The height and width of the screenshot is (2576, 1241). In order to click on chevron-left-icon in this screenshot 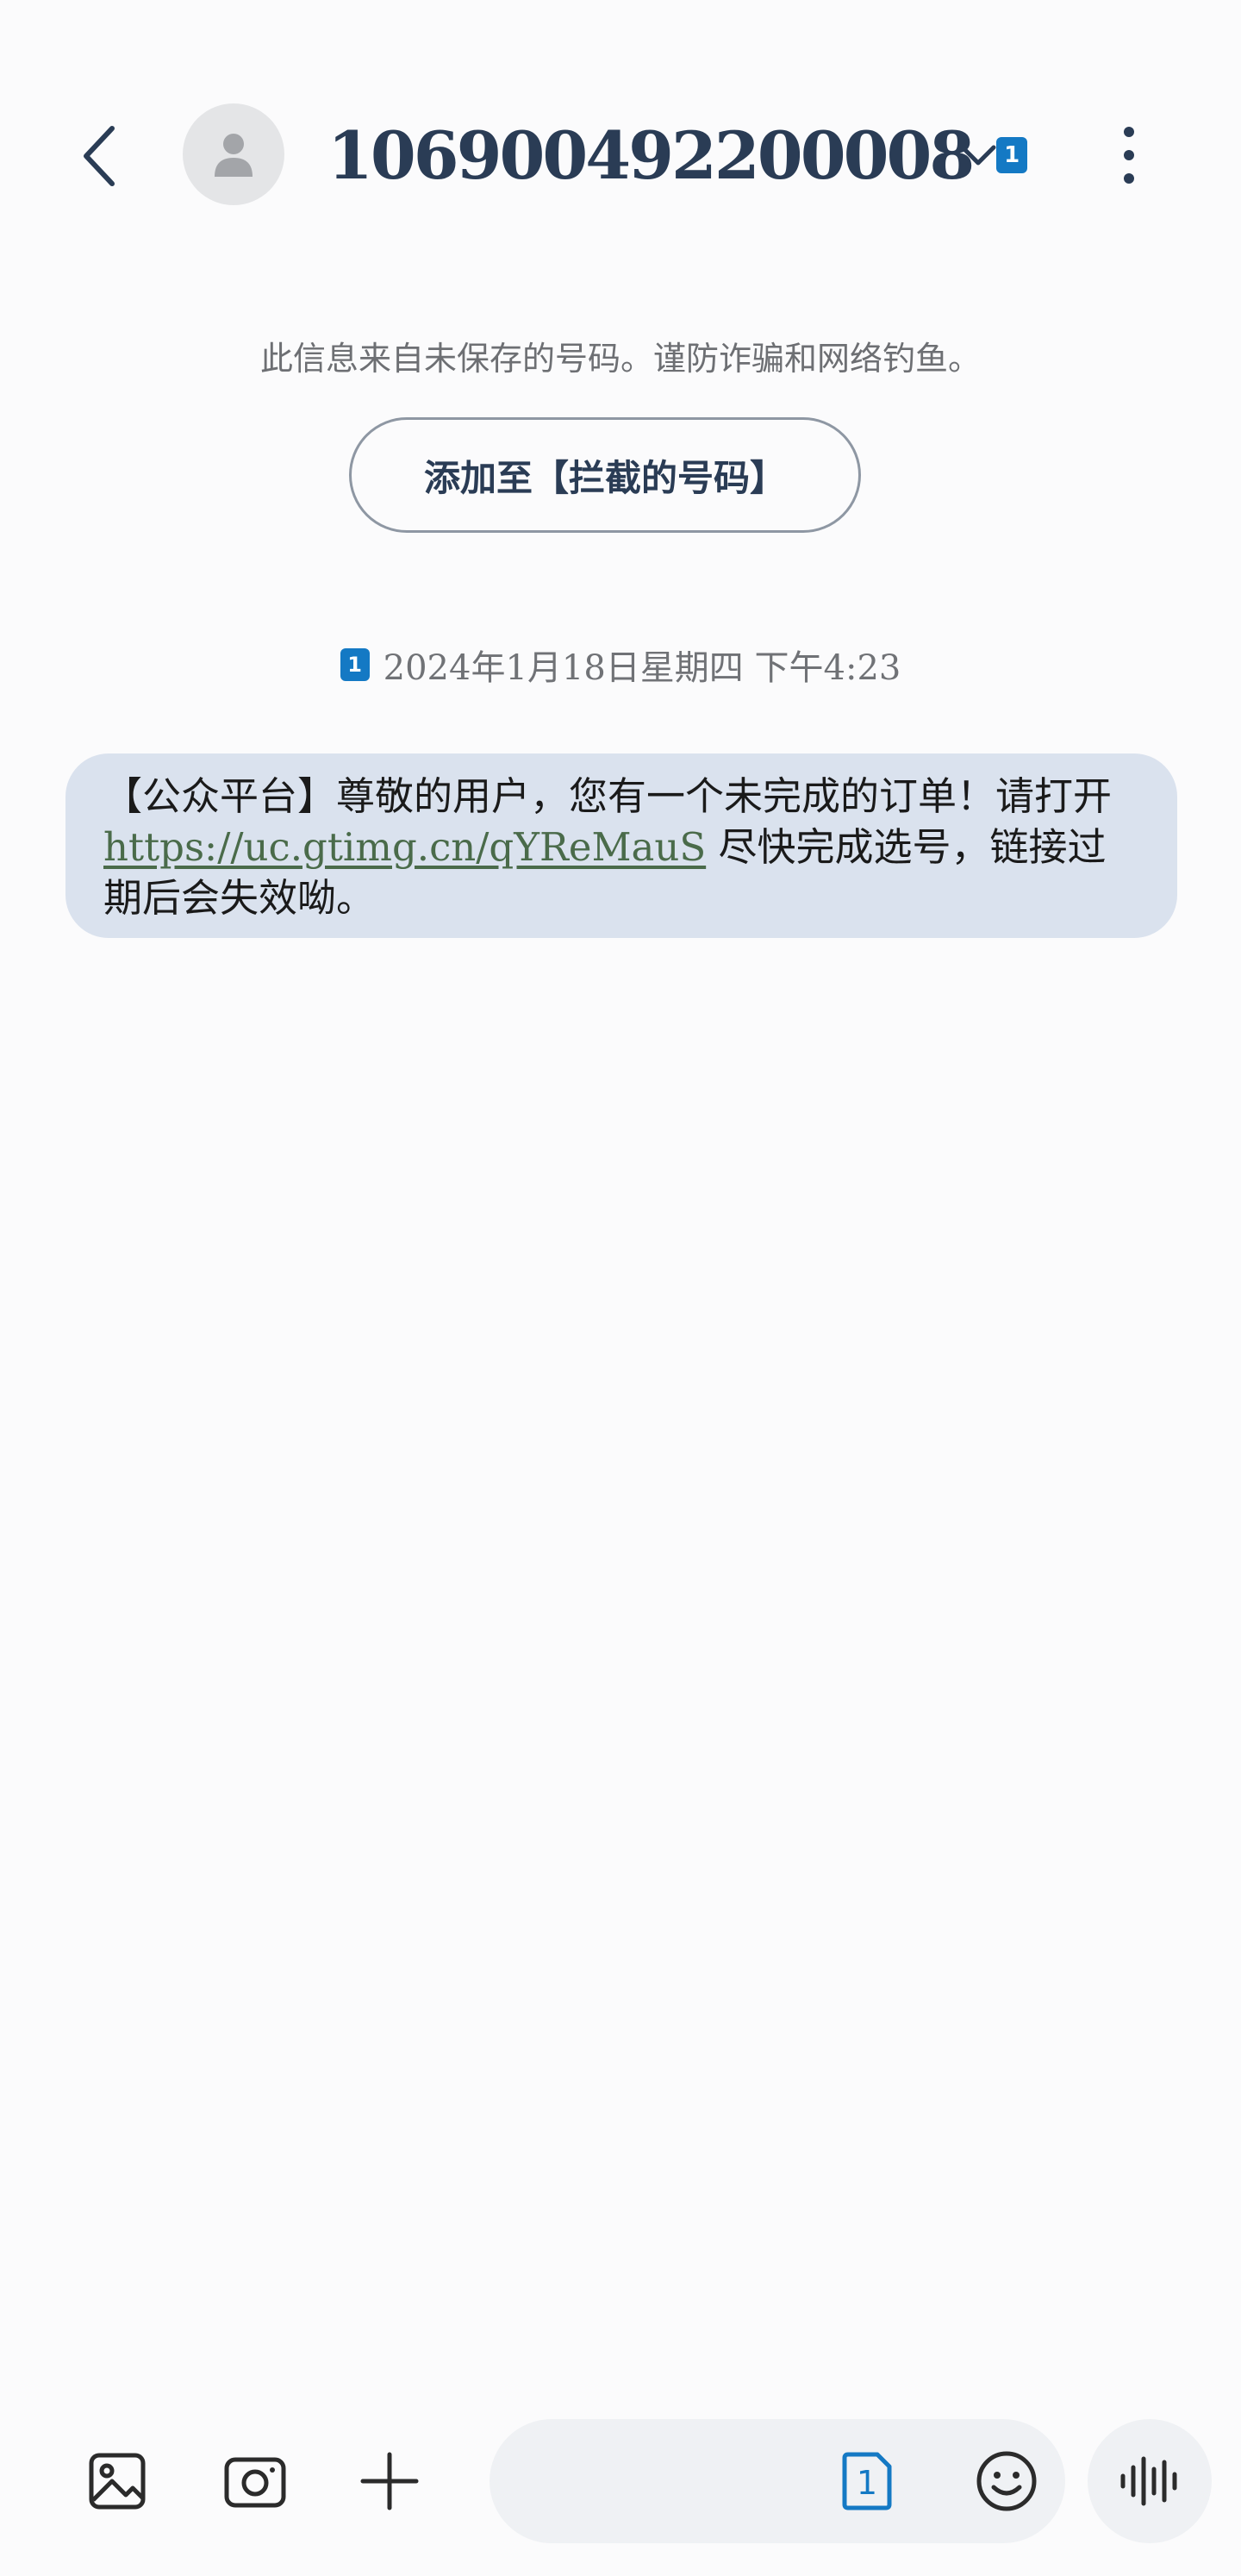, I will do `click(99, 156)`.